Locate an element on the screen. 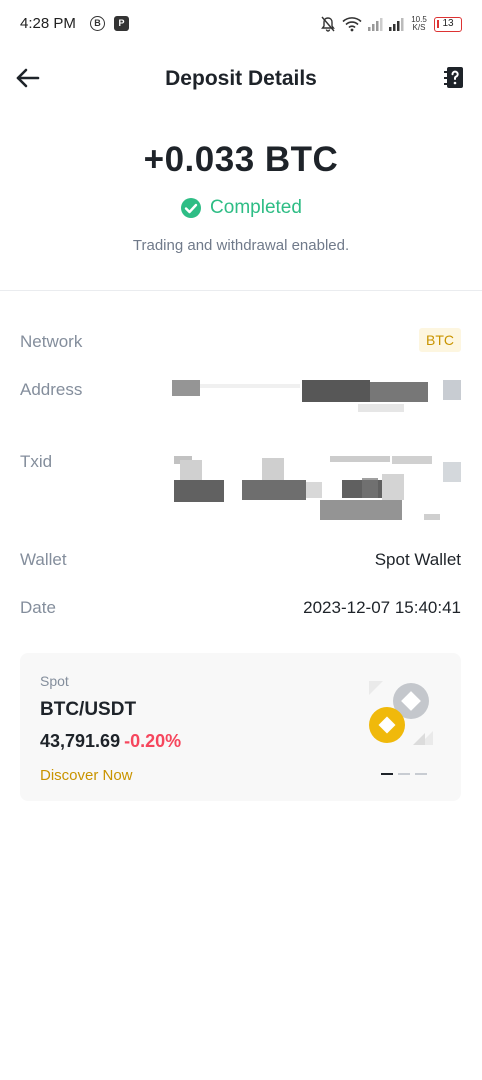 The image size is (482, 1080). notification-app-icon: P is located at coordinates (121, 23).